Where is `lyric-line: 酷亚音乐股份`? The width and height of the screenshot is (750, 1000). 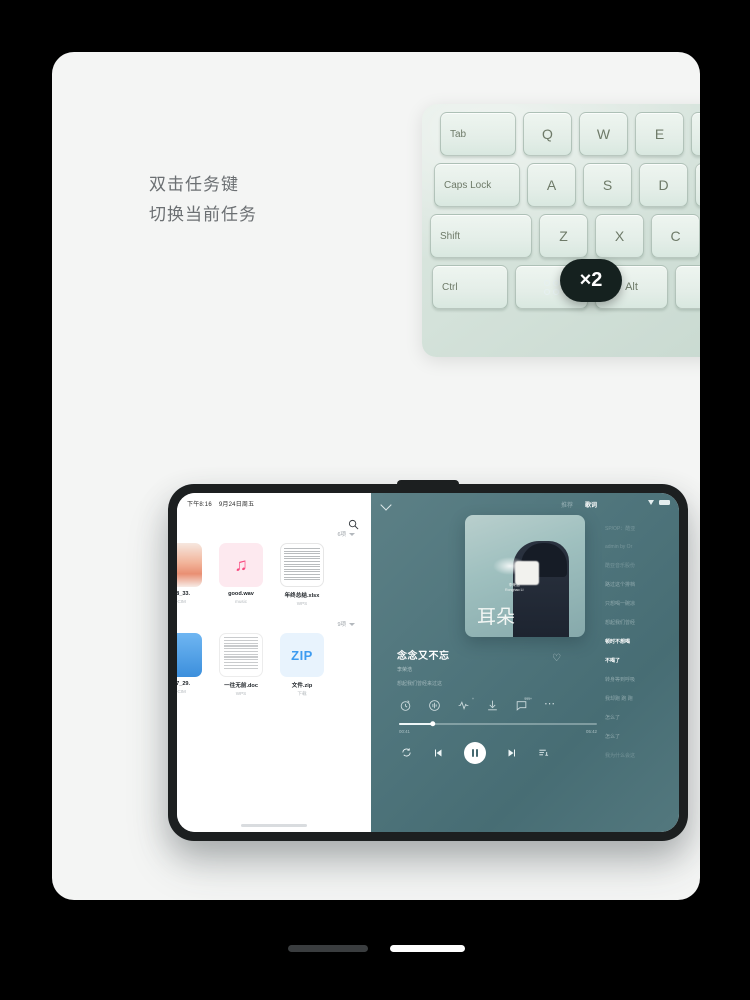 lyric-line: 酷亚音乐股份 is located at coordinates (620, 566).